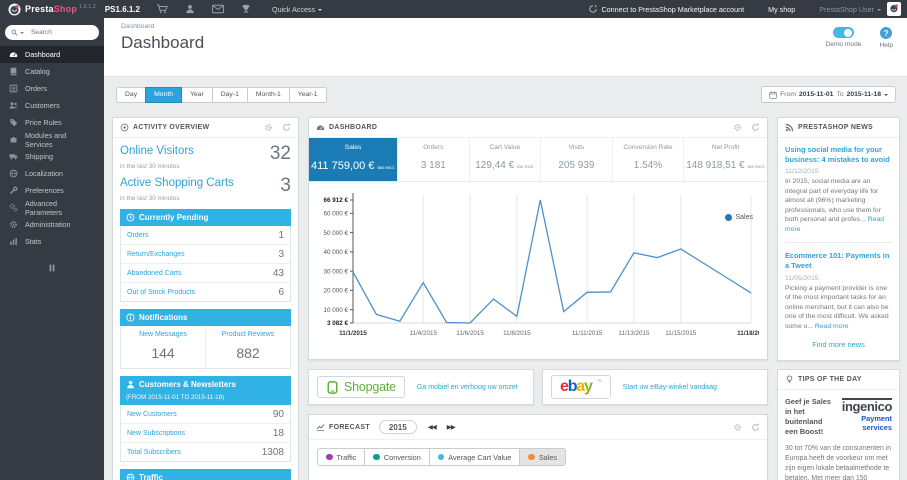 This screenshot has width=907, height=480. What do you see at coordinates (467, 387) in the screenshot?
I see `shopgate-link: Ga mobiel en verhoog uw omzet` at bounding box center [467, 387].